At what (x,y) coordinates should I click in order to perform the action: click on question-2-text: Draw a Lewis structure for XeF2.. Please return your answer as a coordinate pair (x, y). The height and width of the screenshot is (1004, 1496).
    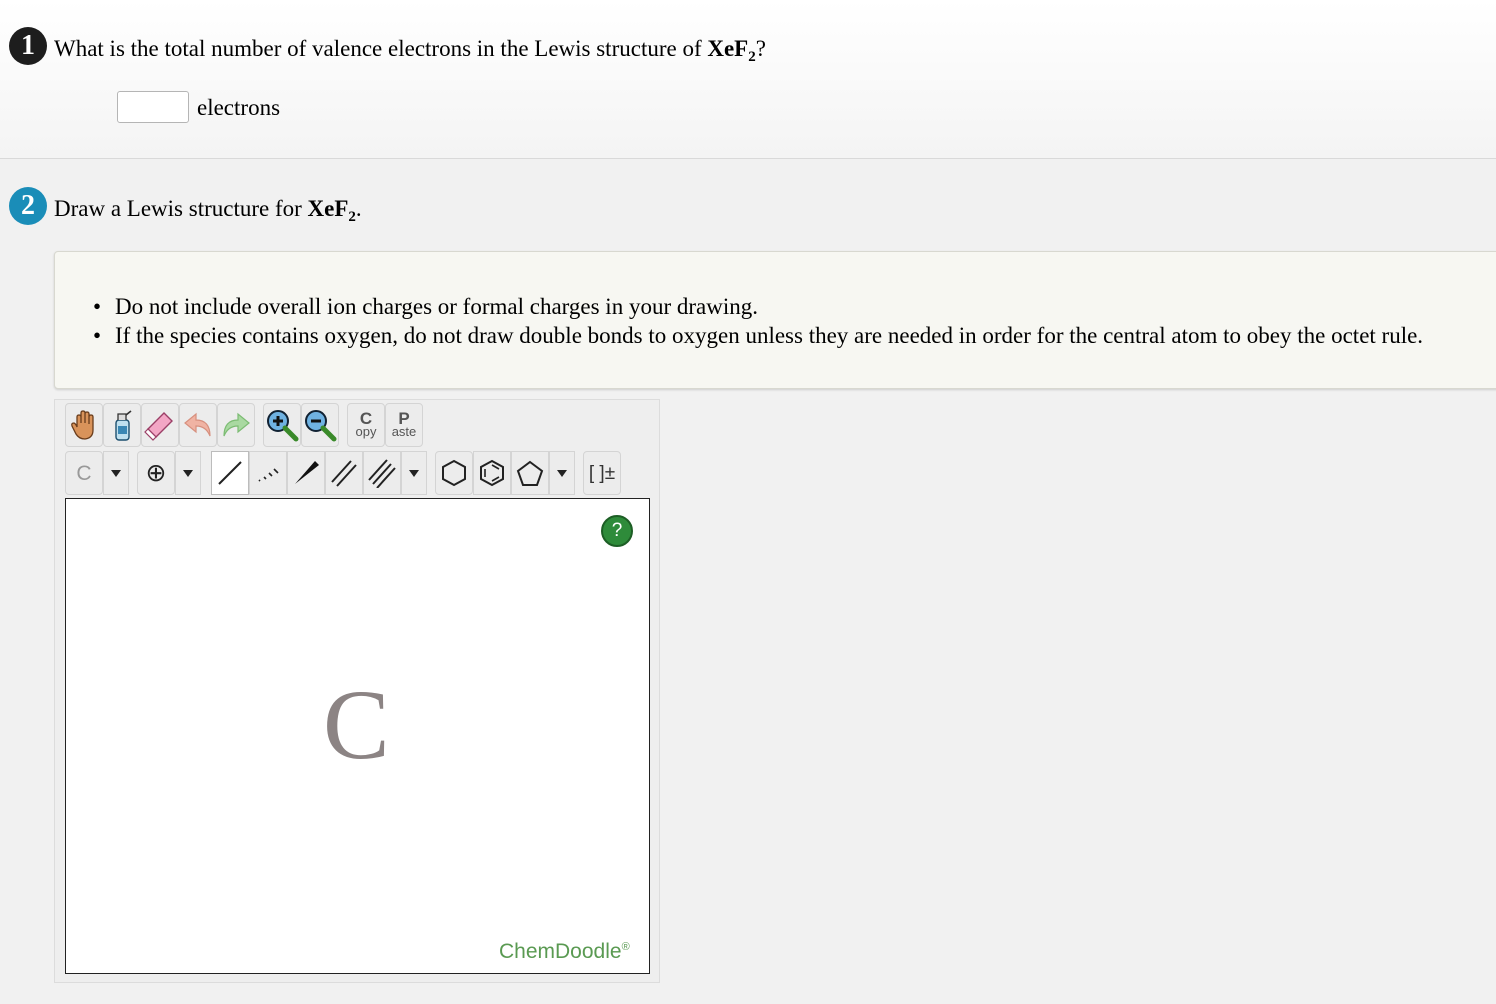
    Looking at the image, I should click on (208, 210).